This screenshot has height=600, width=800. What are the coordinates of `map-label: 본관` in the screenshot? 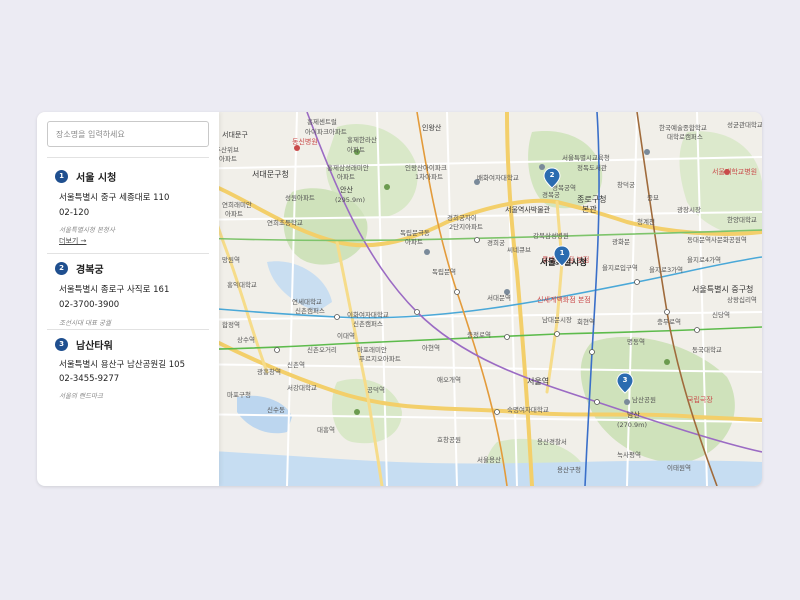 It's located at (589, 209).